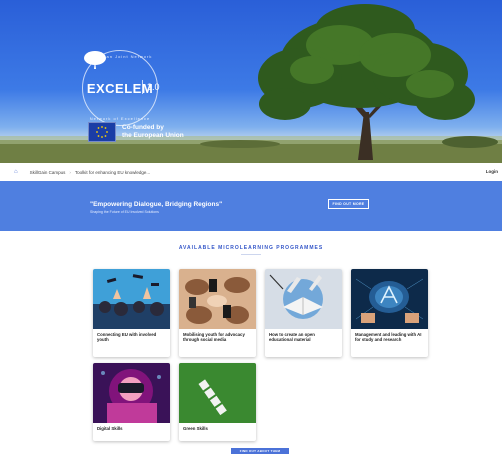 Image resolution: width=502 pixels, height=454 pixels. Describe the element at coordinates (142, 87) in the screenshot. I see `logo-divider` at that location.